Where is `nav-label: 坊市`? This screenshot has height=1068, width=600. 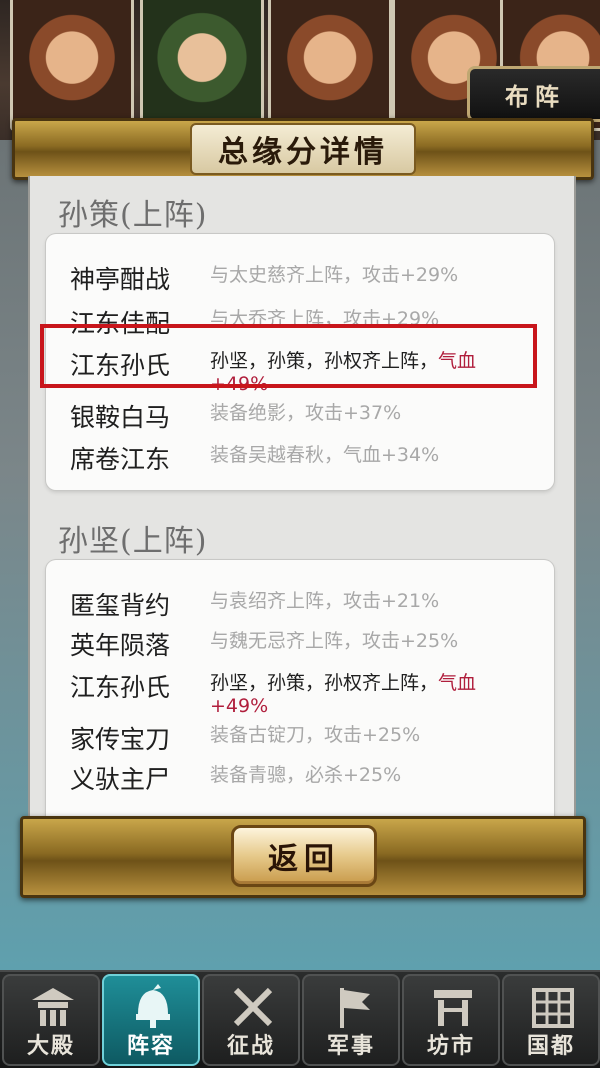
nav-label: 坊市 is located at coordinates (450, 1046).